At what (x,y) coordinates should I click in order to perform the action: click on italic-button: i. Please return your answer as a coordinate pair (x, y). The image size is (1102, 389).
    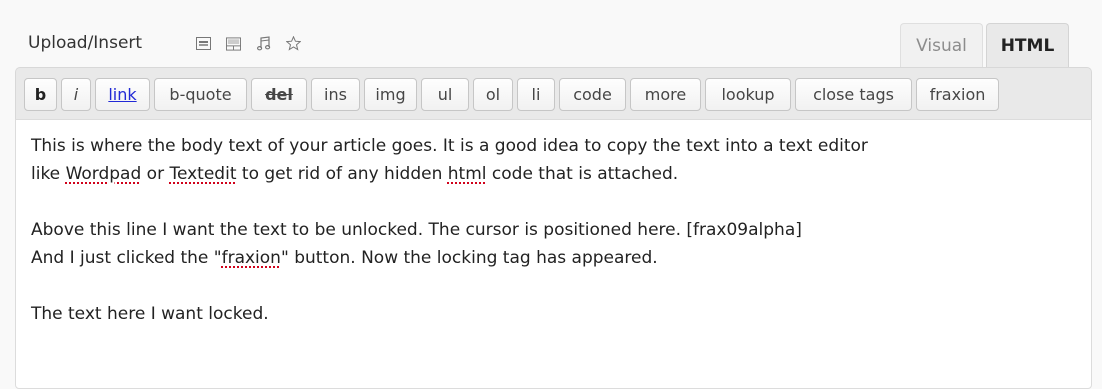
    Looking at the image, I should click on (76, 94).